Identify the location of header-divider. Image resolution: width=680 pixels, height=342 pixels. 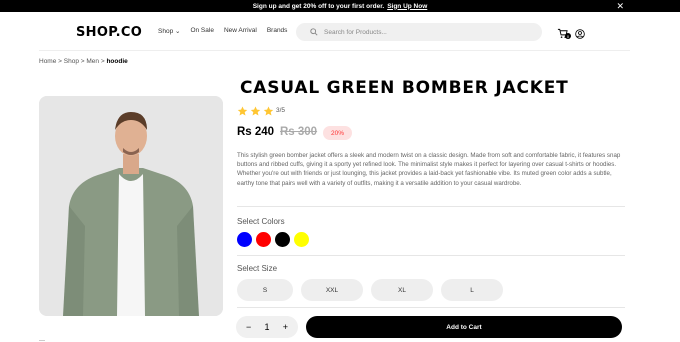
(334, 50).